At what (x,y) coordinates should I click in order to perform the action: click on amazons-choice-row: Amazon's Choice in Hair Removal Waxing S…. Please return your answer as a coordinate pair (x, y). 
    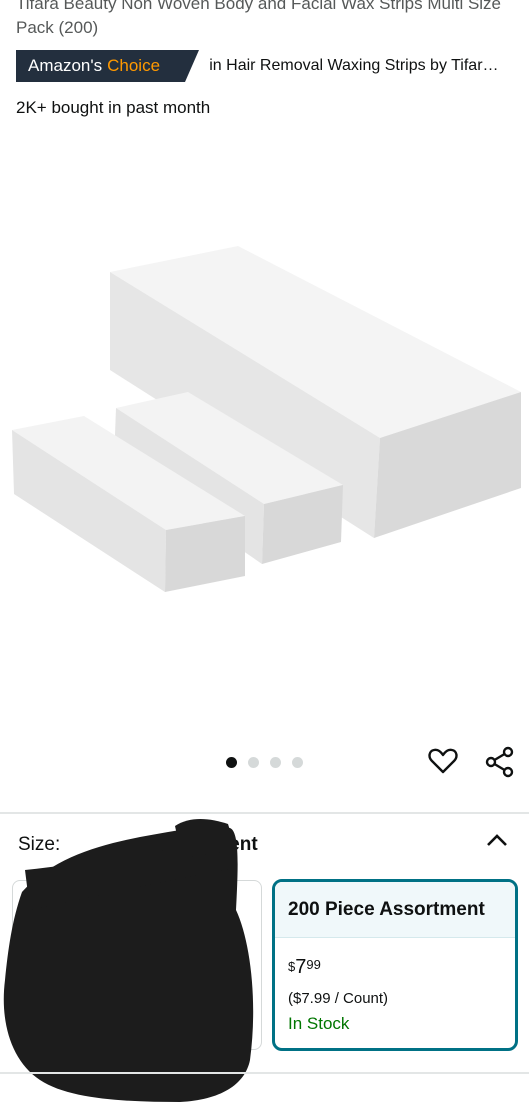
    Looking at the image, I should click on (266, 66).